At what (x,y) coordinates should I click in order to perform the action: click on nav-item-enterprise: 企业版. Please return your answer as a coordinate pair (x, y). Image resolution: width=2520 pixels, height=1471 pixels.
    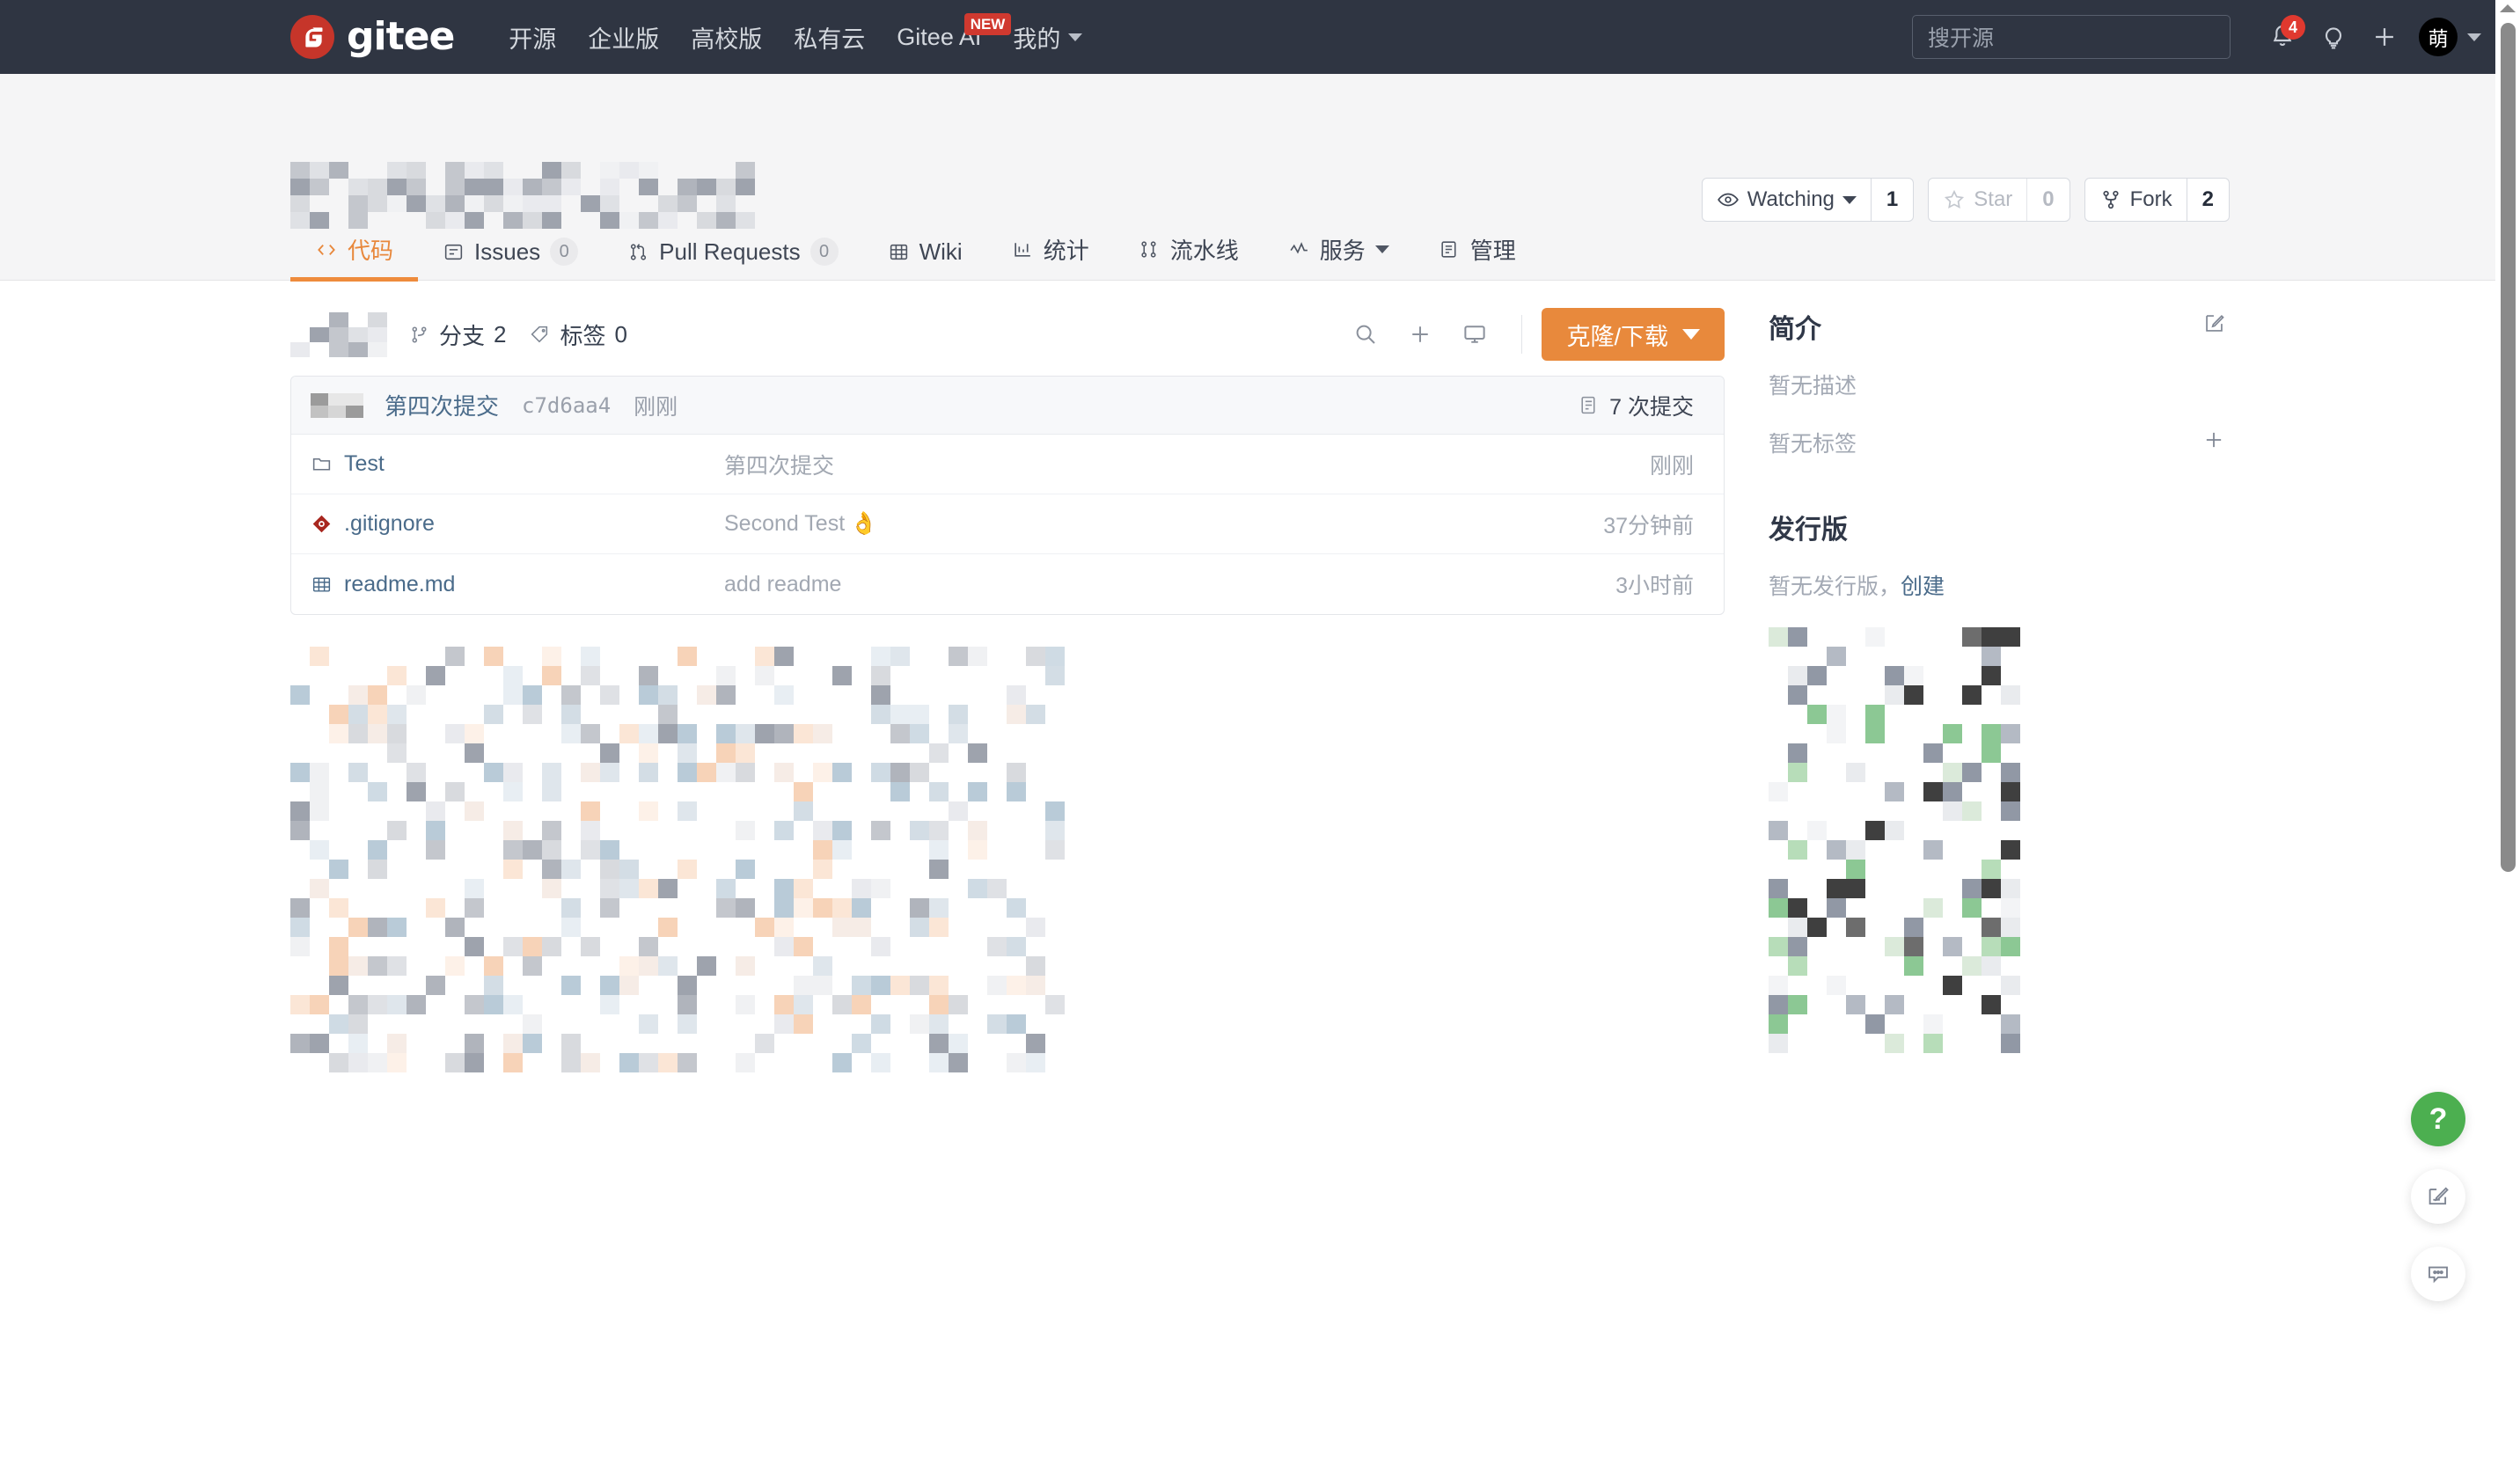
    Looking at the image, I should click on (623, 38).